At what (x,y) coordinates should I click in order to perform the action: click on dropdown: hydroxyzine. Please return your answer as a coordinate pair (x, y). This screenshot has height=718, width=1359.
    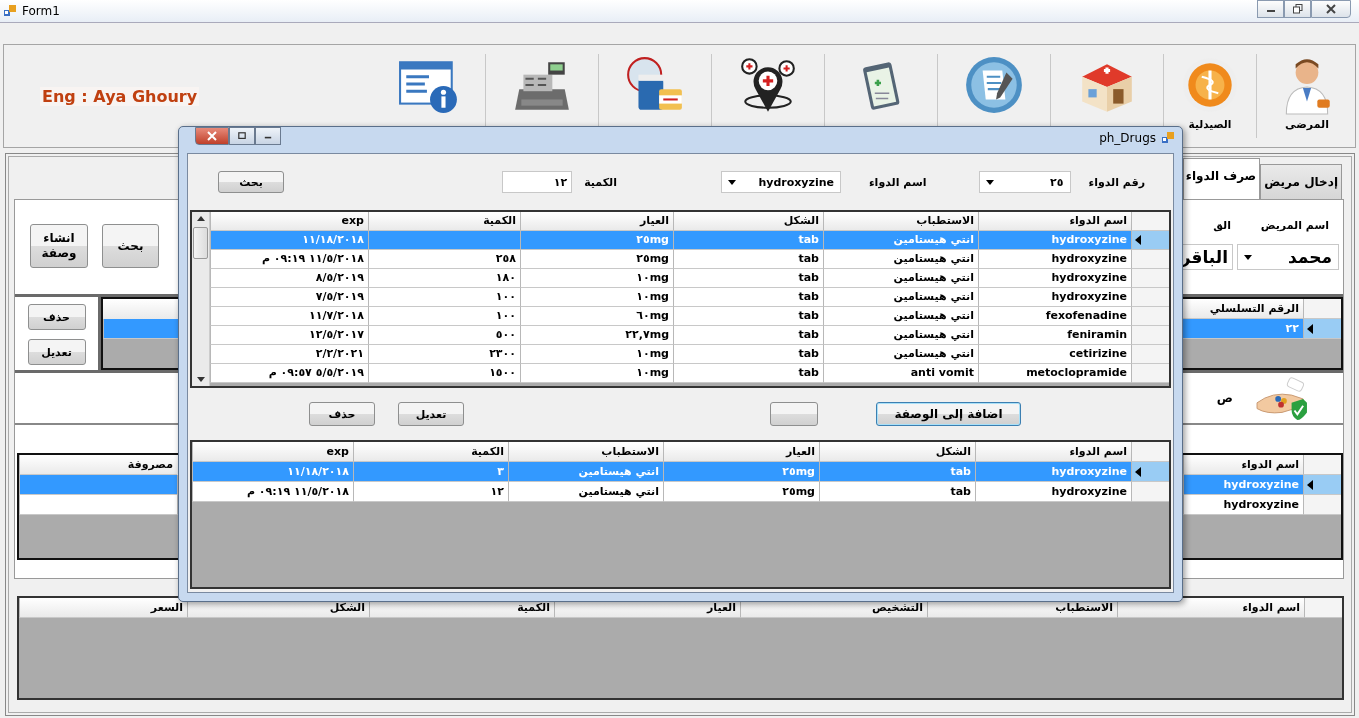
    Looking at the image, I should click on (781, 182).